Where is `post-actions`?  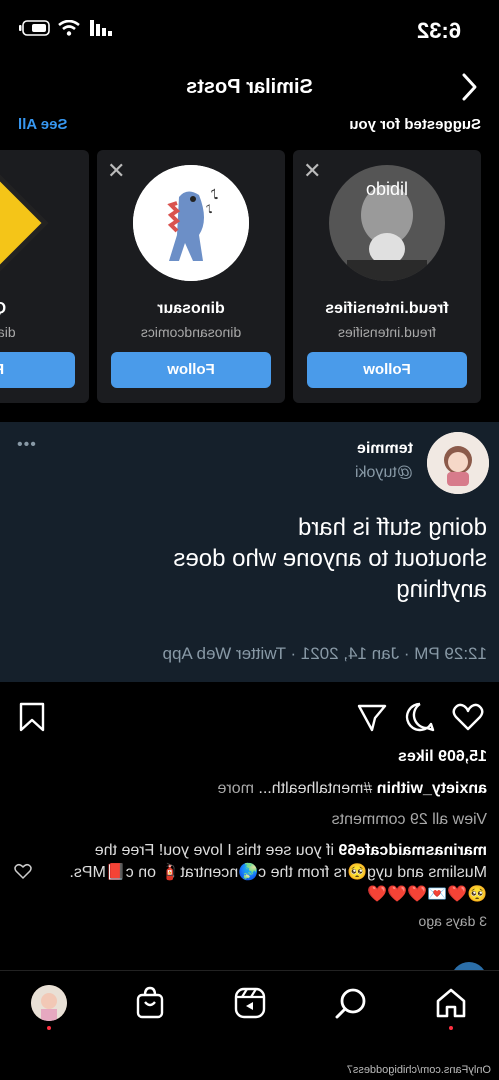 post-actions is located at coordinates (249, 718).